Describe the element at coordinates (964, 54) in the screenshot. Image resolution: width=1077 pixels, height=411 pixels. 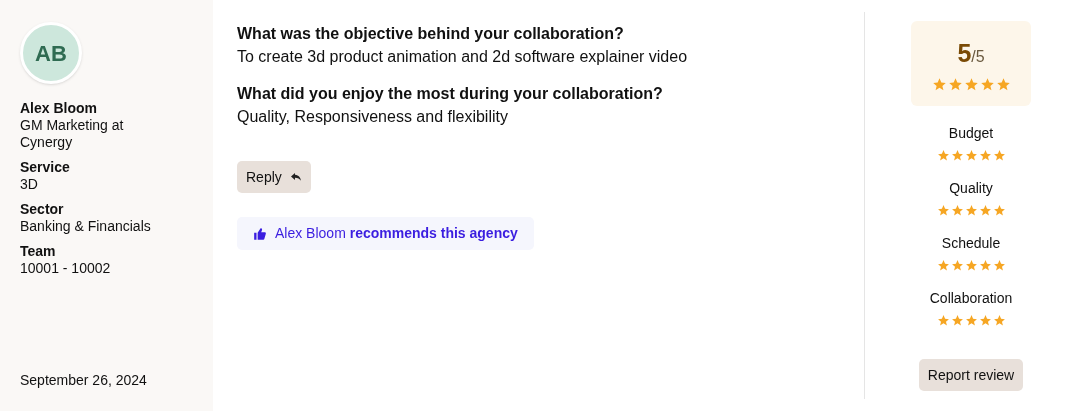
I see `overall-score: 5` at that location.